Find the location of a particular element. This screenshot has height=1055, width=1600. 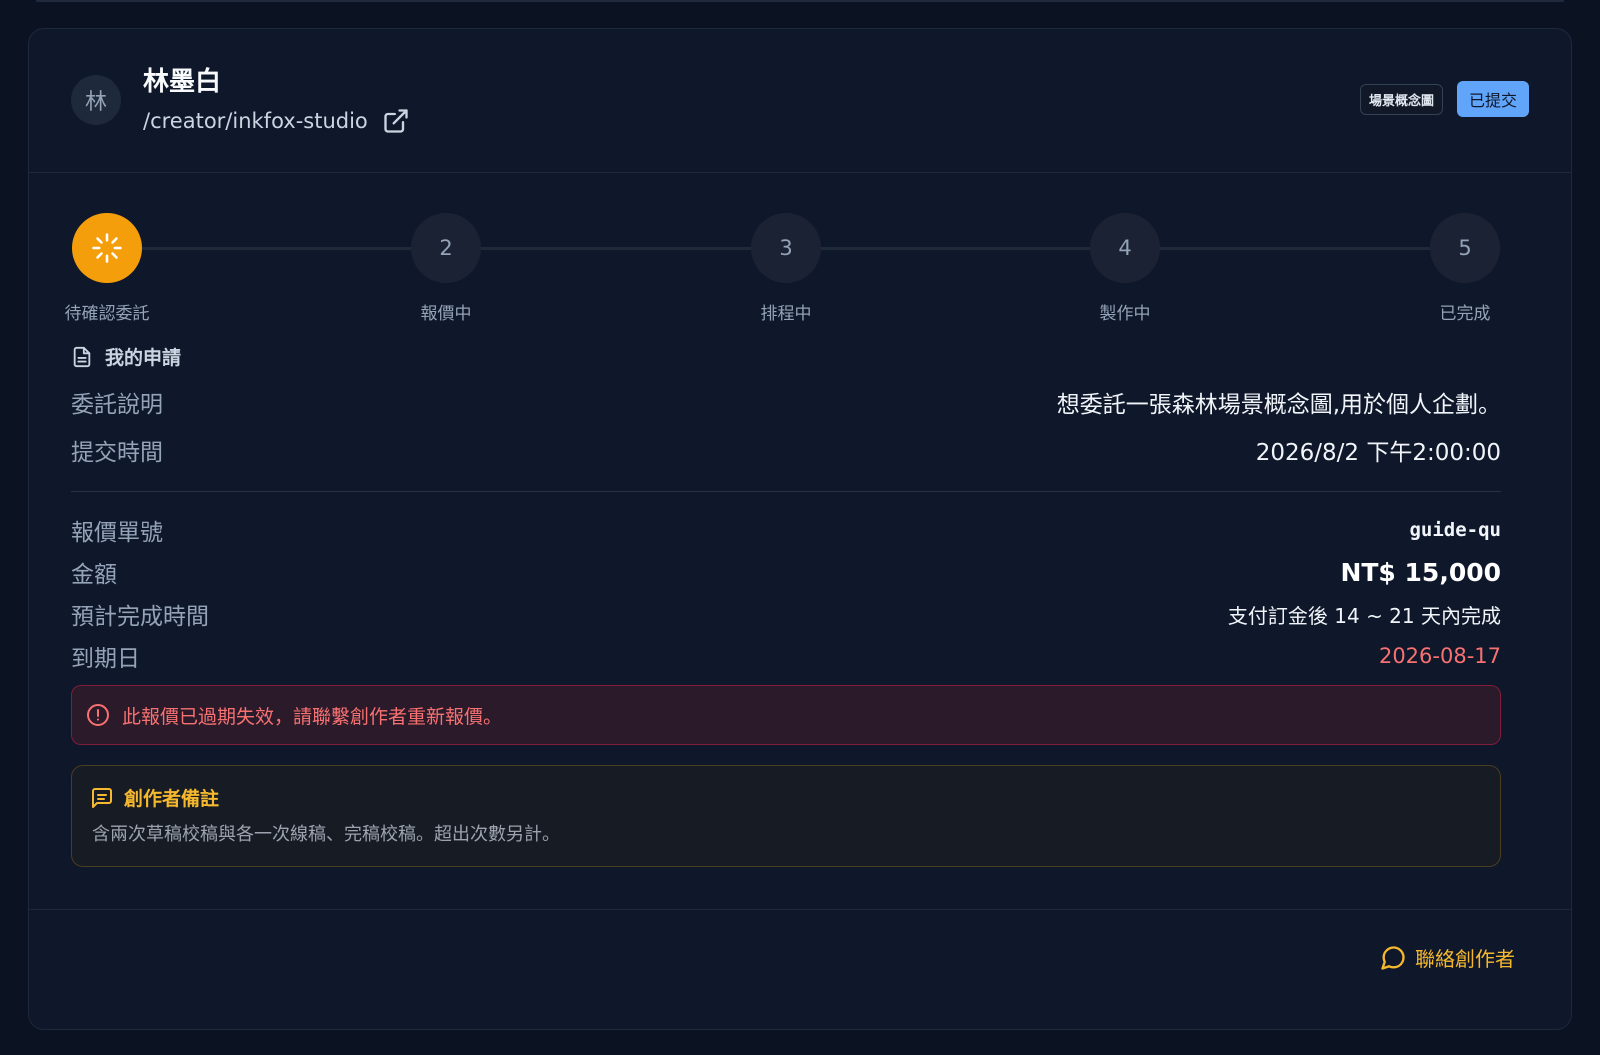

step-4-label: 製作中 is located at coordinates (1125, 314).